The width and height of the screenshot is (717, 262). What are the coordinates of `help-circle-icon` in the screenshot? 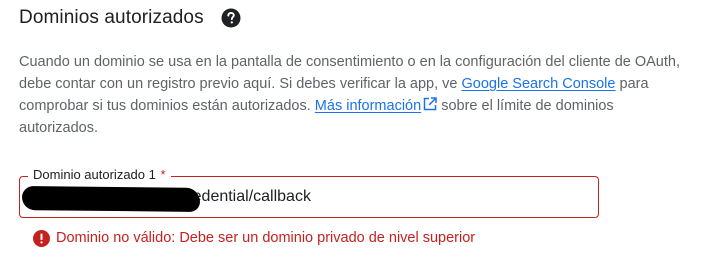 It's located at (231, 18).